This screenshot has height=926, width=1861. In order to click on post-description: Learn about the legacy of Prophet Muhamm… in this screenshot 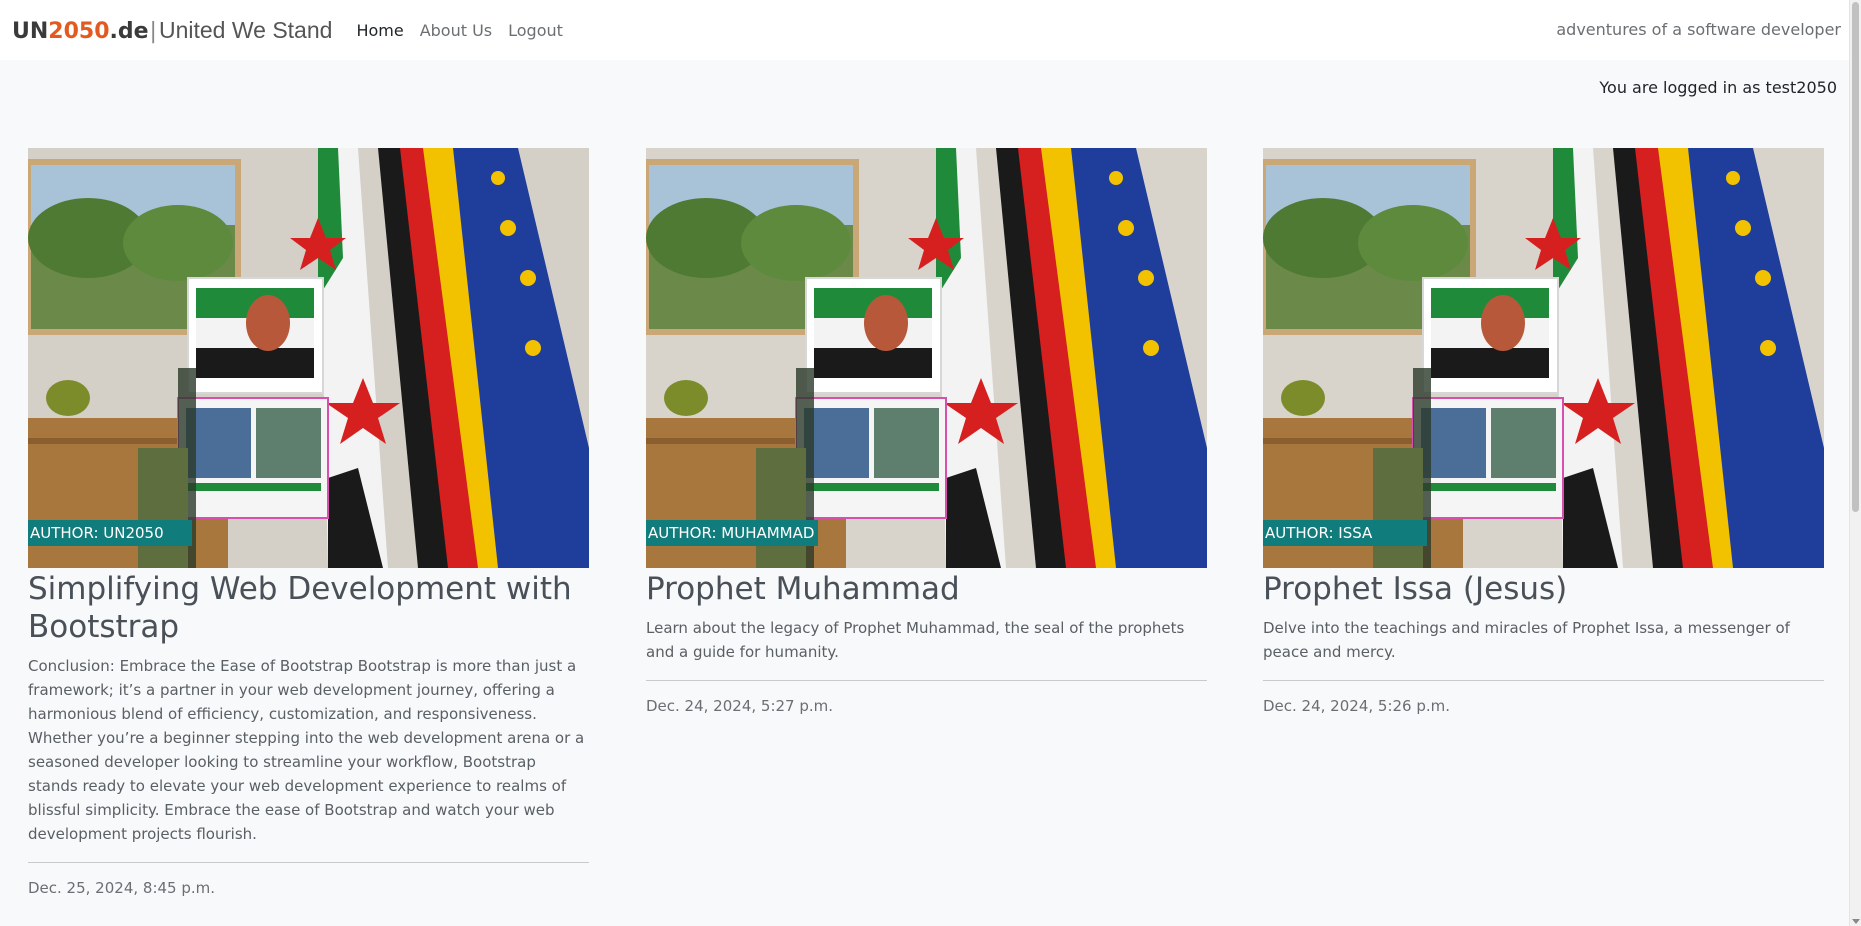, I will do `click(915, 640)`.